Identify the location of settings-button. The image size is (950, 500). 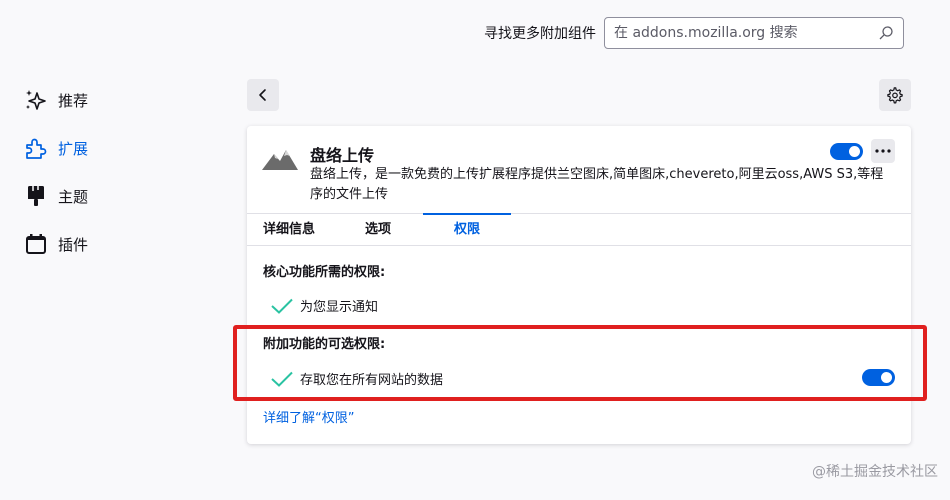
(895, 95).